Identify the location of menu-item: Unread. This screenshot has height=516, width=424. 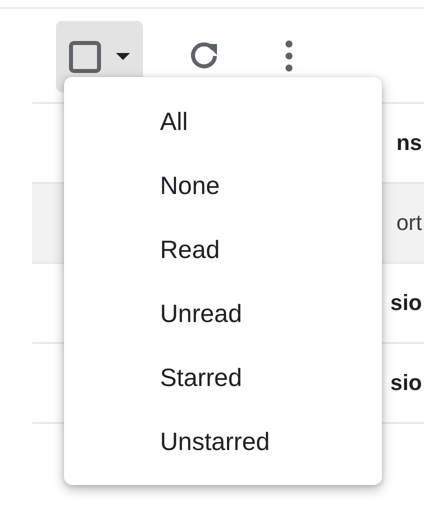
(223, 314).